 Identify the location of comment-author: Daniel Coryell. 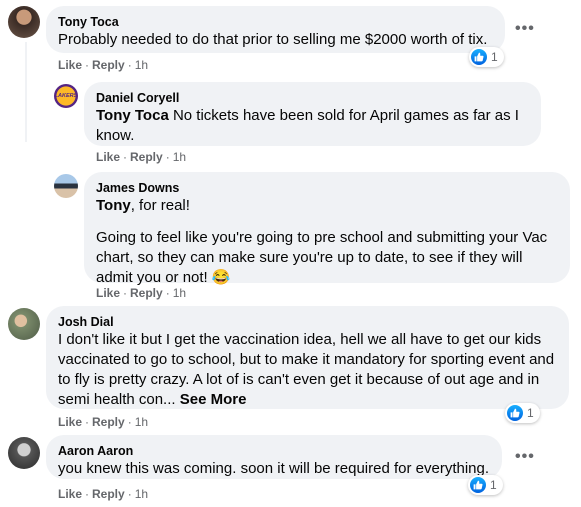
(312, 98).